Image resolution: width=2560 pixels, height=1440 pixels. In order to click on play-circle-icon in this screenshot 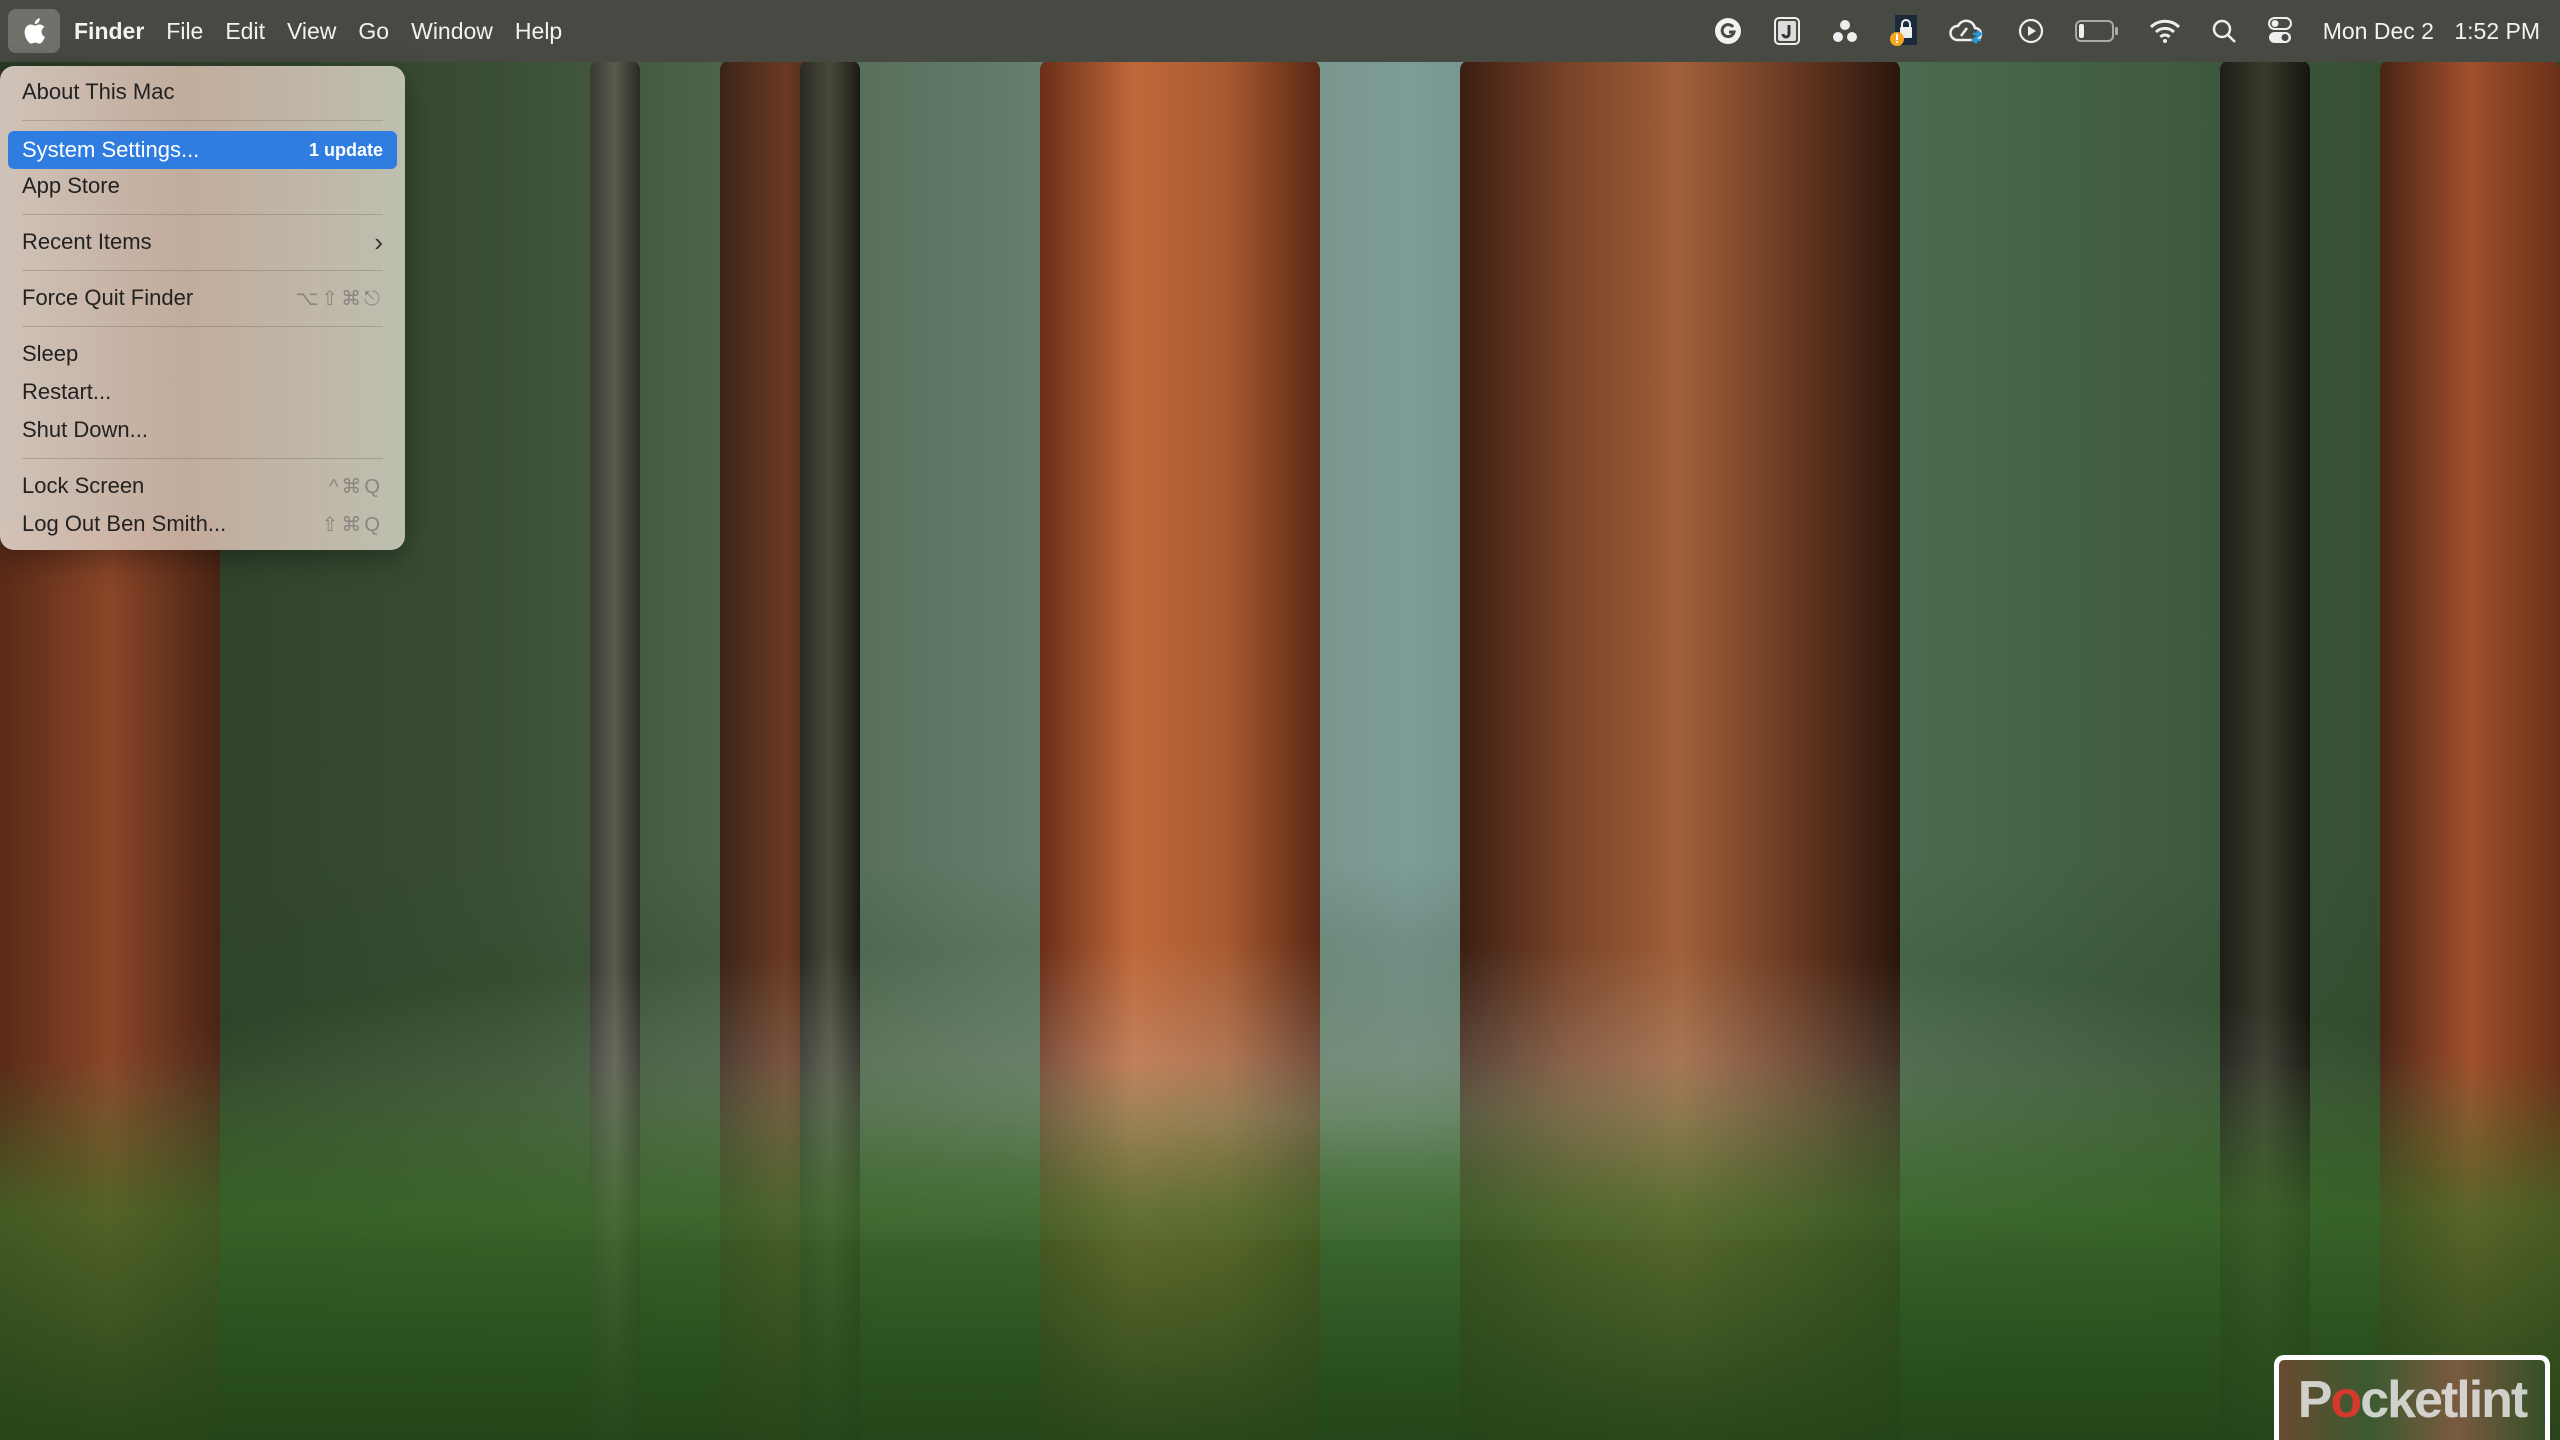, I will do `click(2031, 31)`.